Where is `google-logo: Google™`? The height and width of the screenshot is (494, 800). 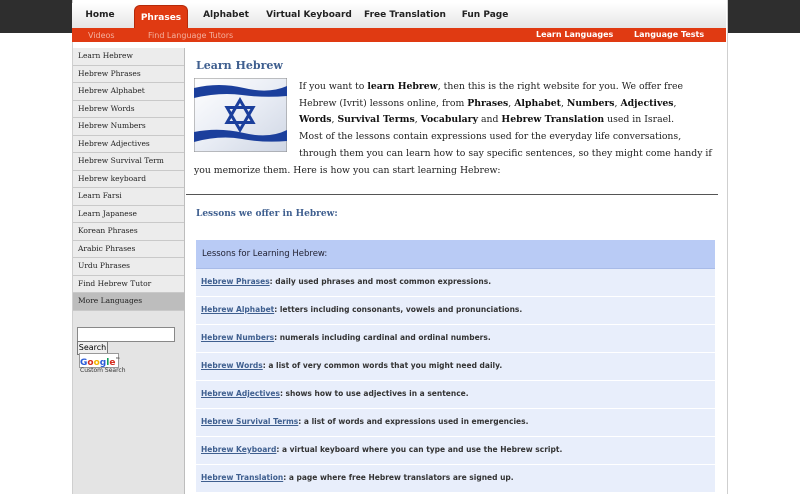
google-logo: Google™ is located at coordinates (99, 360).